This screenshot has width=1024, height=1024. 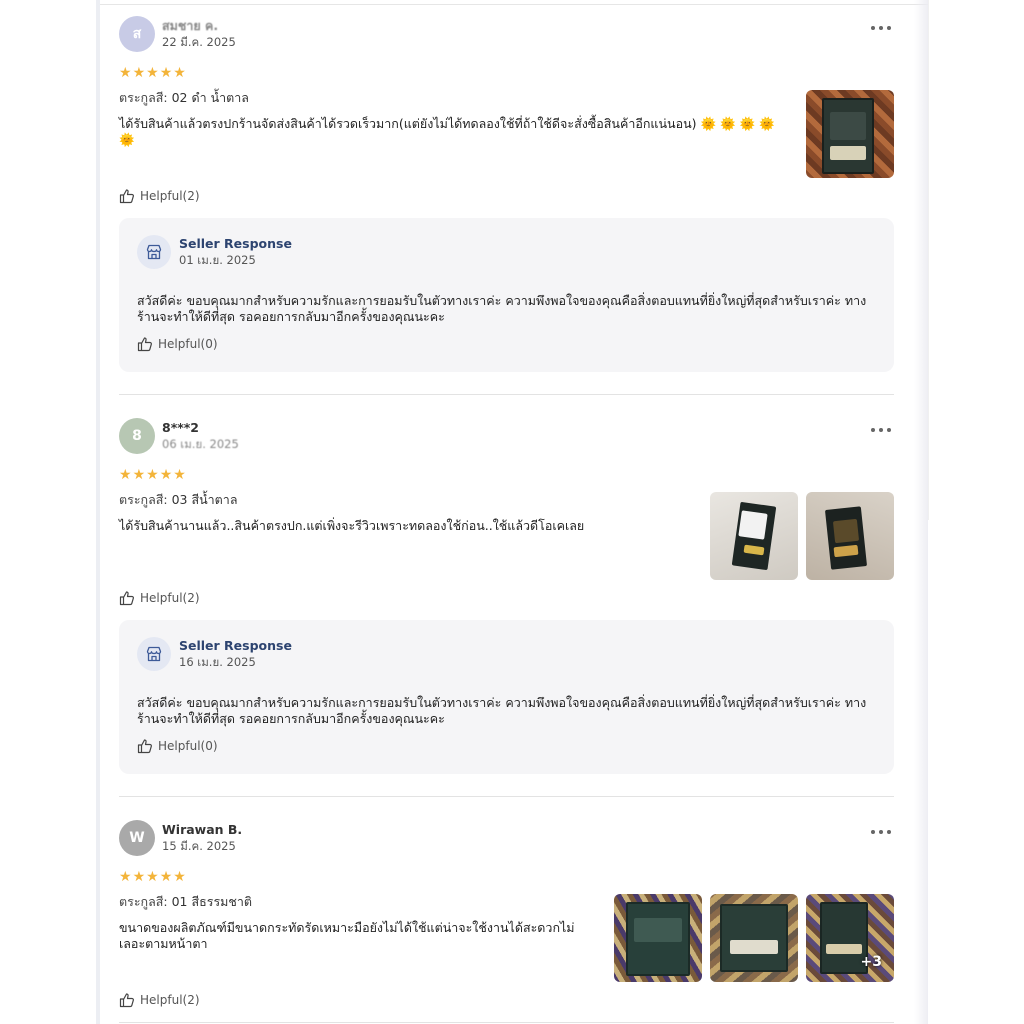 I want to click on reviewer-info: 8***2 06 เม.ย. 2025, so click(x=200, y=436).